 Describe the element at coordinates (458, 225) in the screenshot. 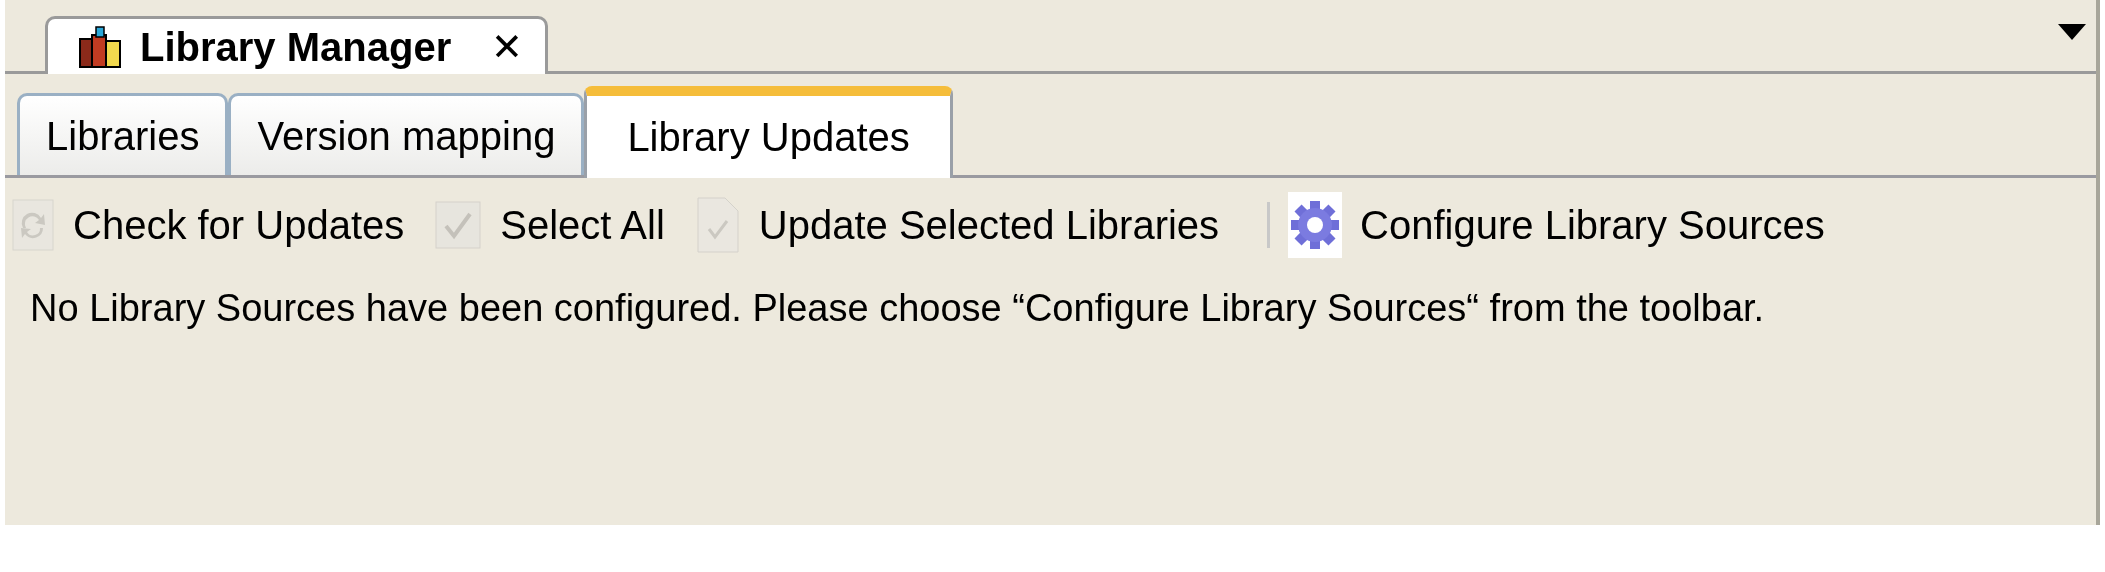

I see `checkbox-icon` at that location.